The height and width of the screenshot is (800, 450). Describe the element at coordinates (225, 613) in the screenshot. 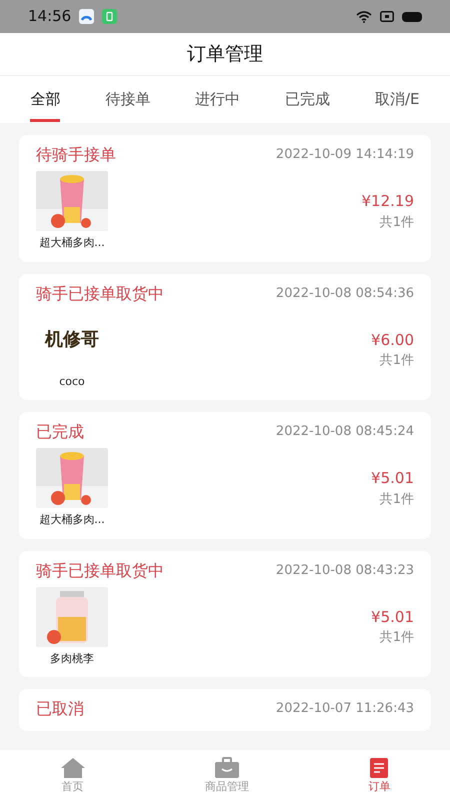

I see `order-card: 骑手已接单取货中 2022-10-08 08:43:23 多肉桃李 ¥5.01 共1件` at that location.